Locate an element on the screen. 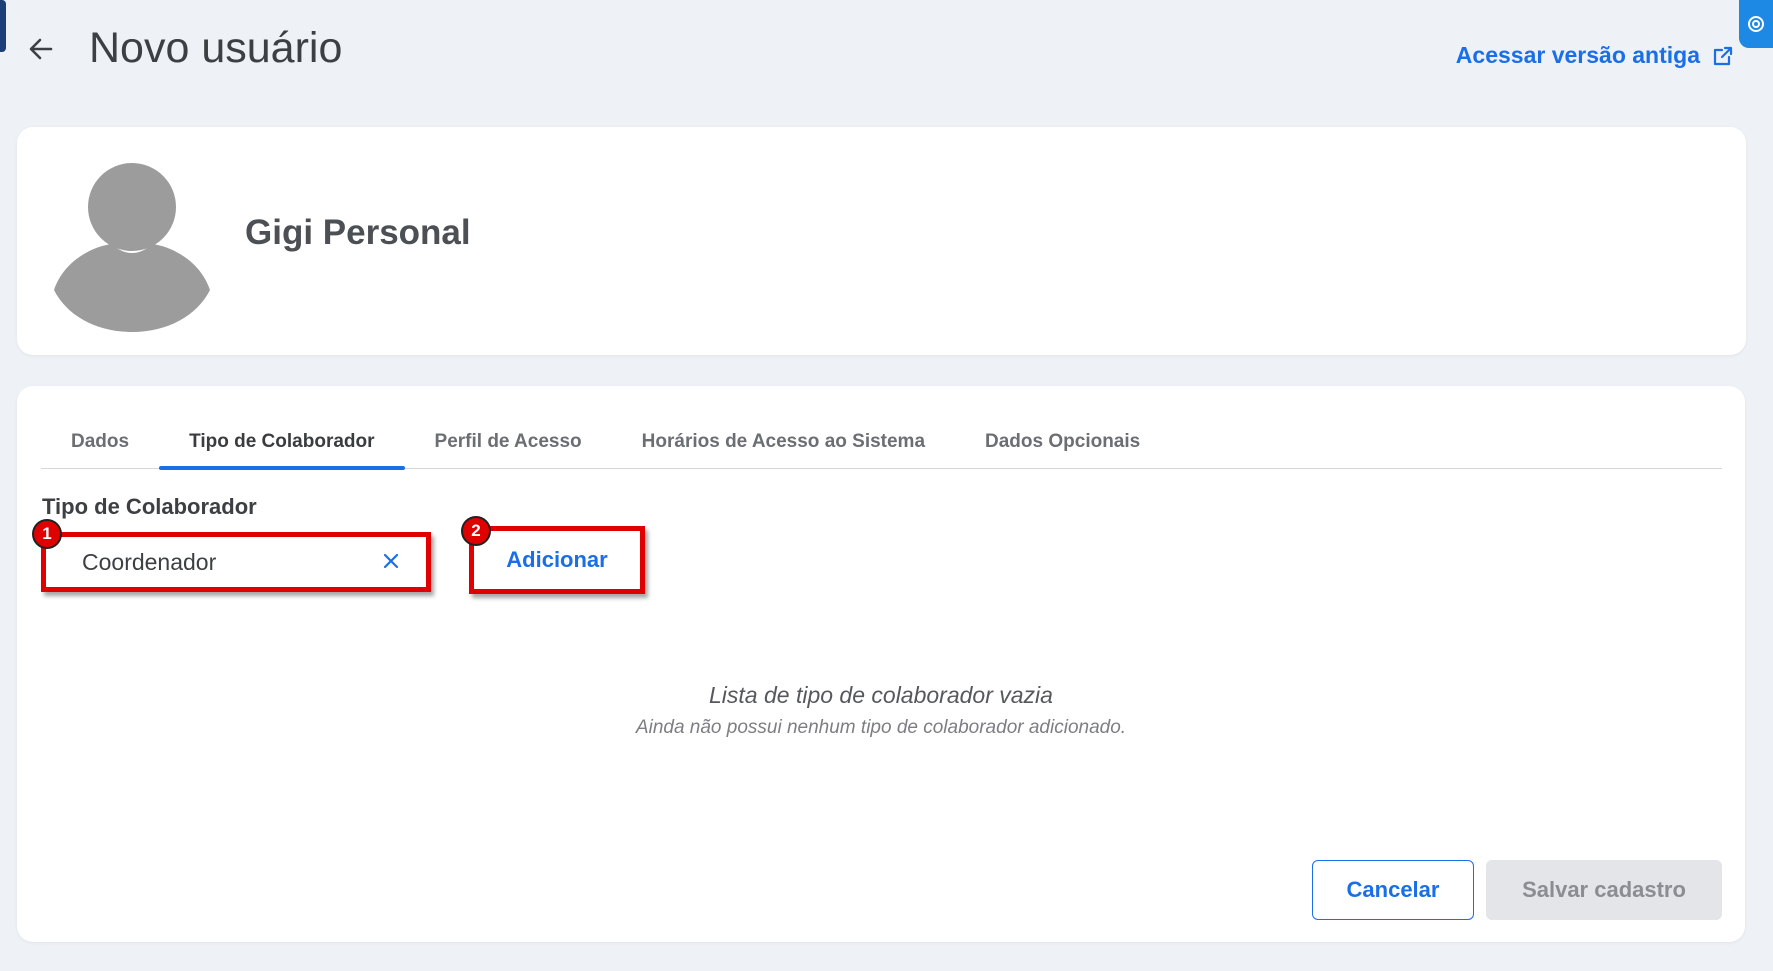  tab-perfil-de-acesso: Perfil de Acesso is located at coordinates (508, 442).